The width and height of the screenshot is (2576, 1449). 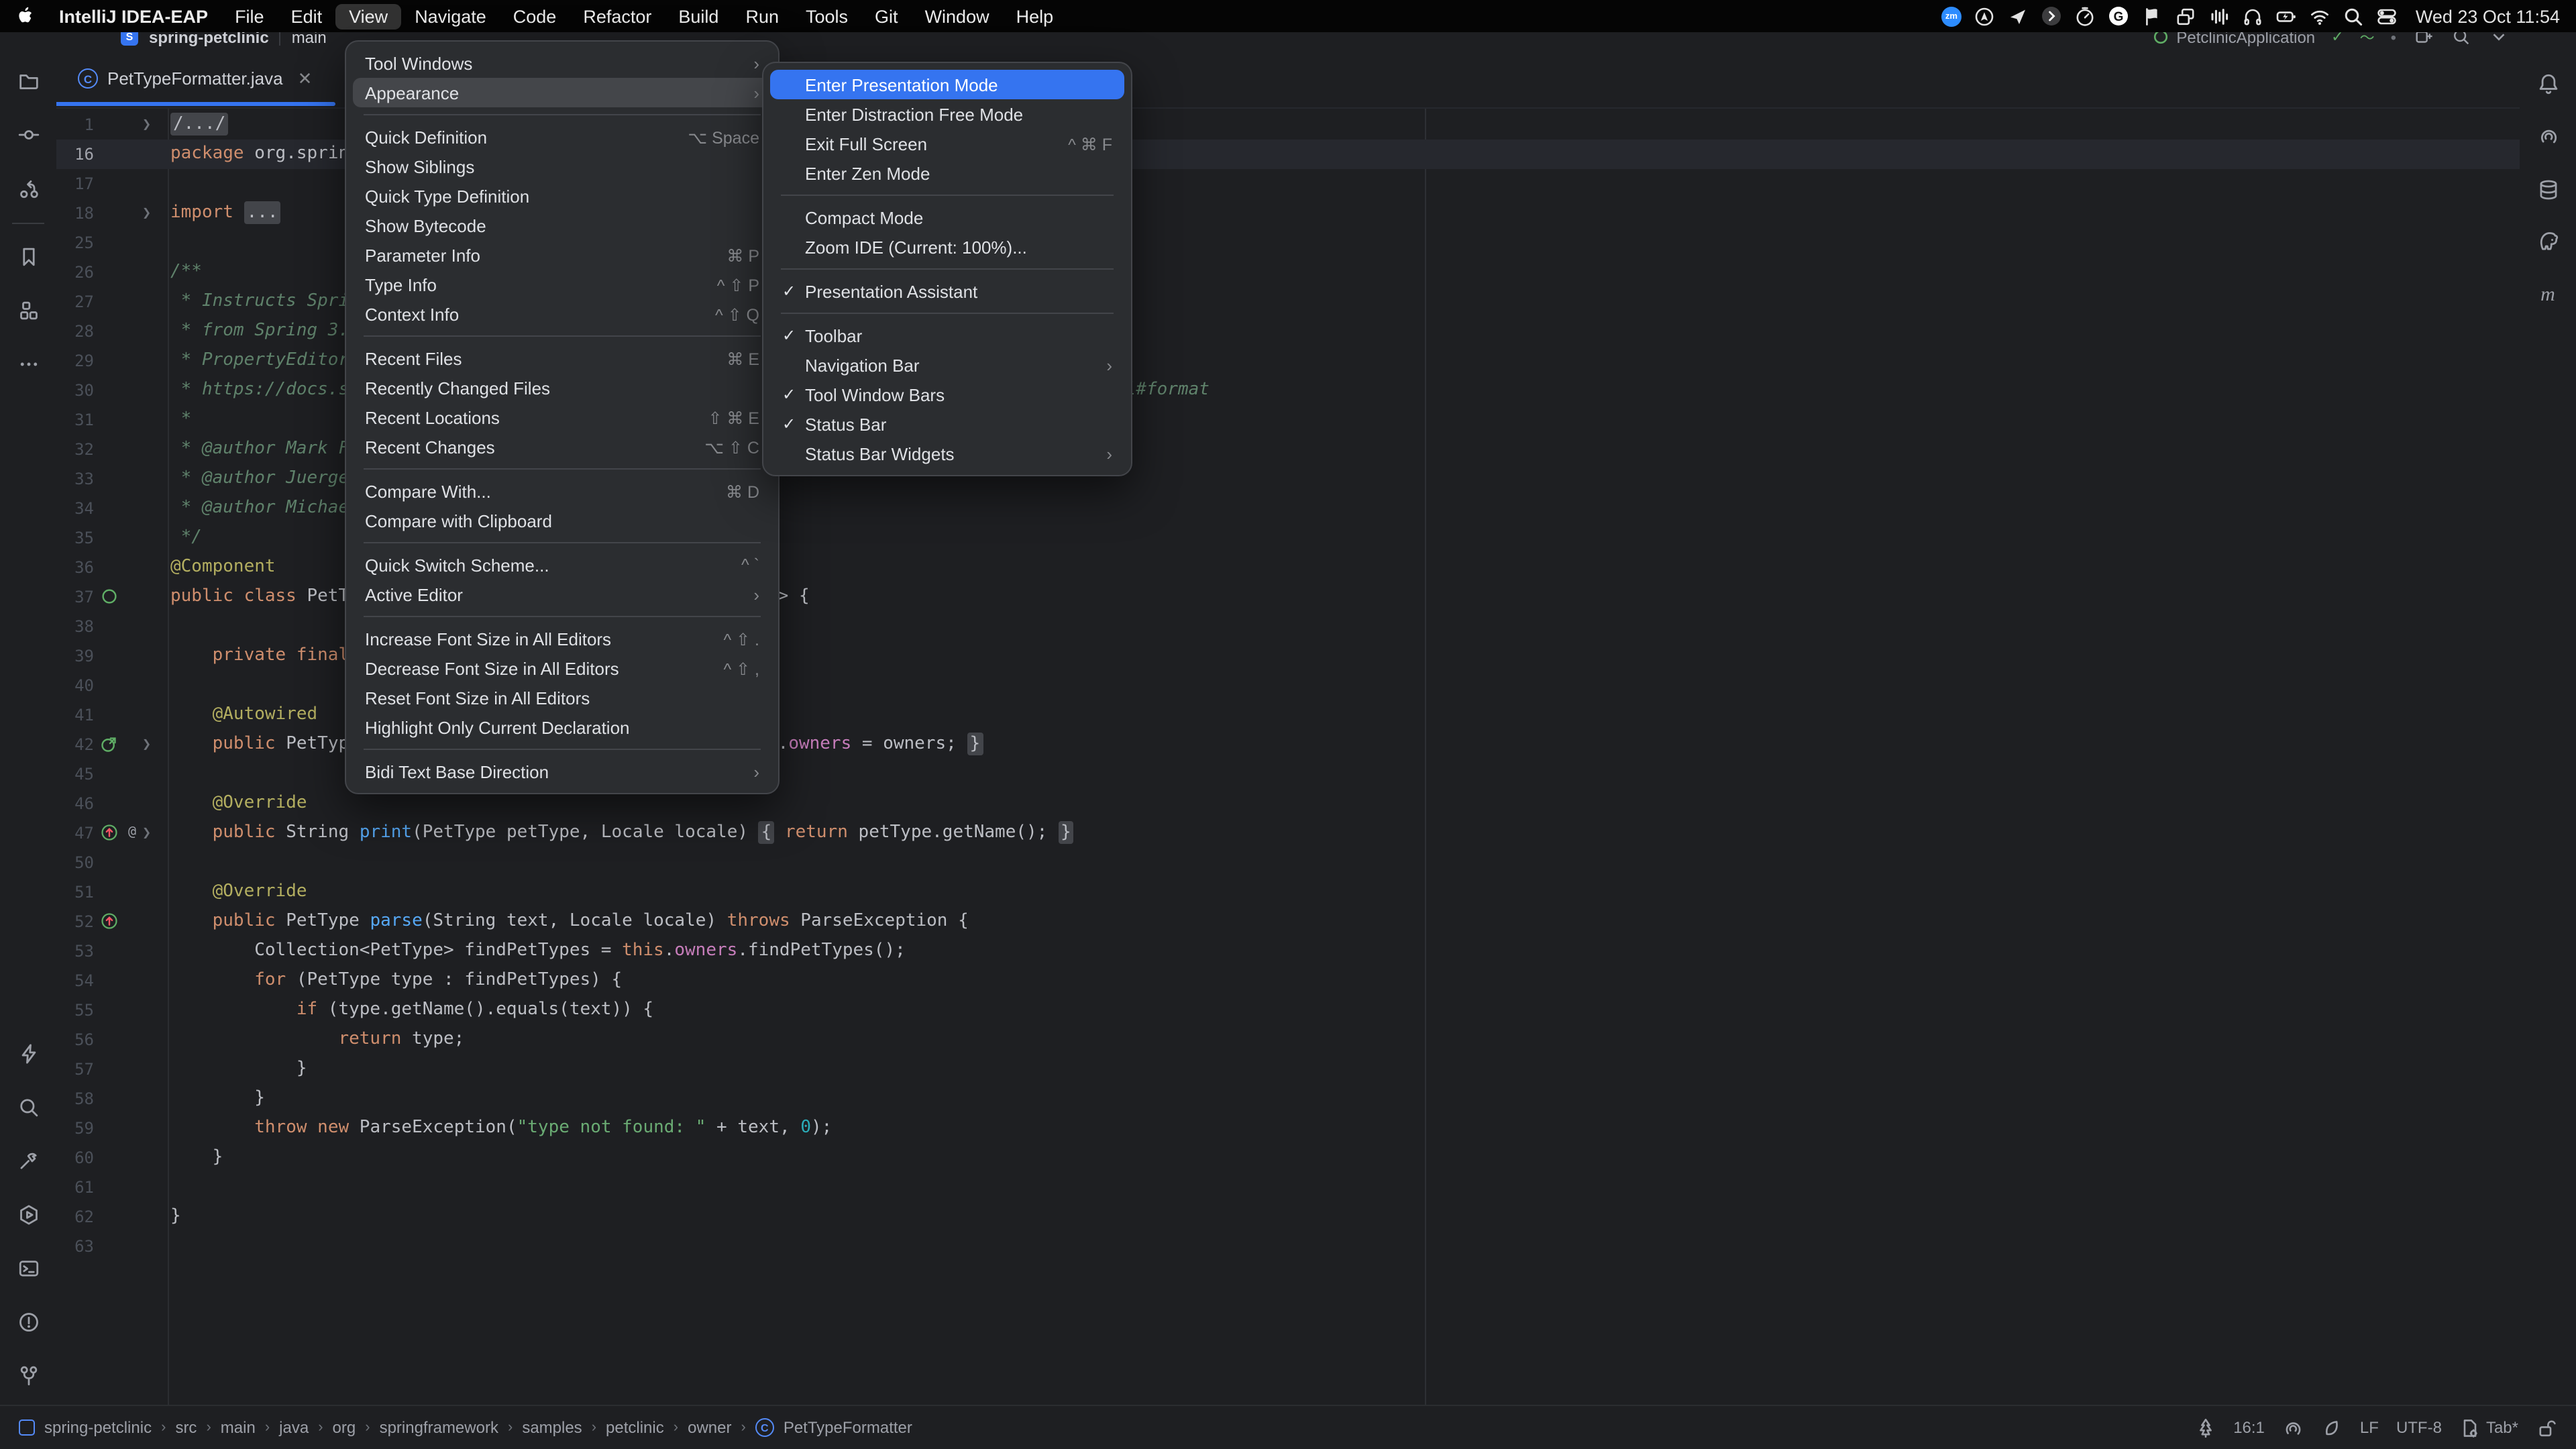 What do you see at coordinates (535, 16) in the screenshot?
I see `menubar-item-code: Code` at bounding box center [535, 16].